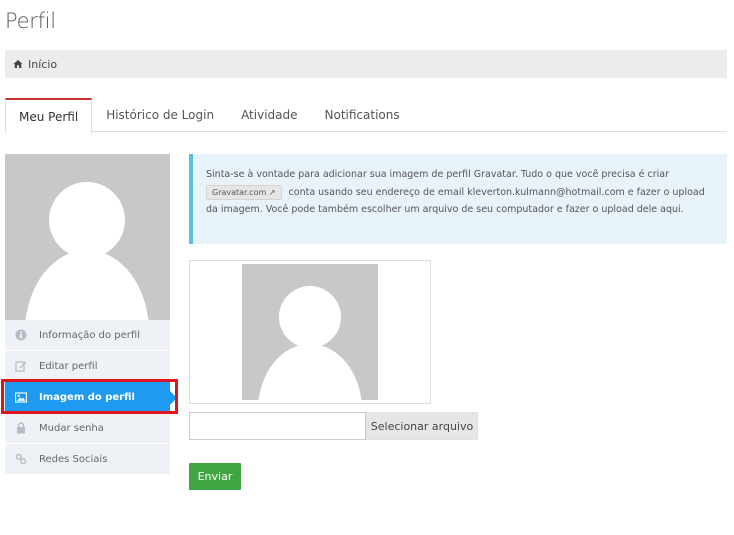 This screenshot has width=734, height=535. What do you see at coordinates (277, 426) in the screenshot?
I see `file-path-field` at bounding box center [277, 426].